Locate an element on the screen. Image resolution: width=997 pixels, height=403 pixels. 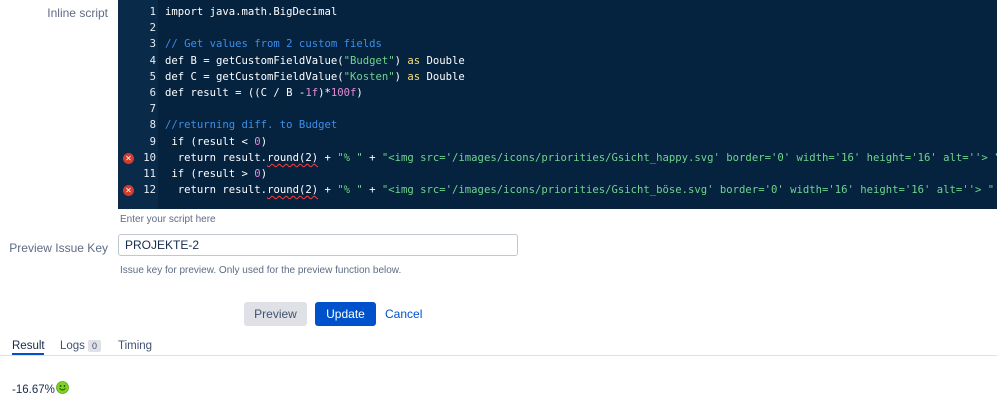
code-line: 2 is located at coordinates (557, 28).